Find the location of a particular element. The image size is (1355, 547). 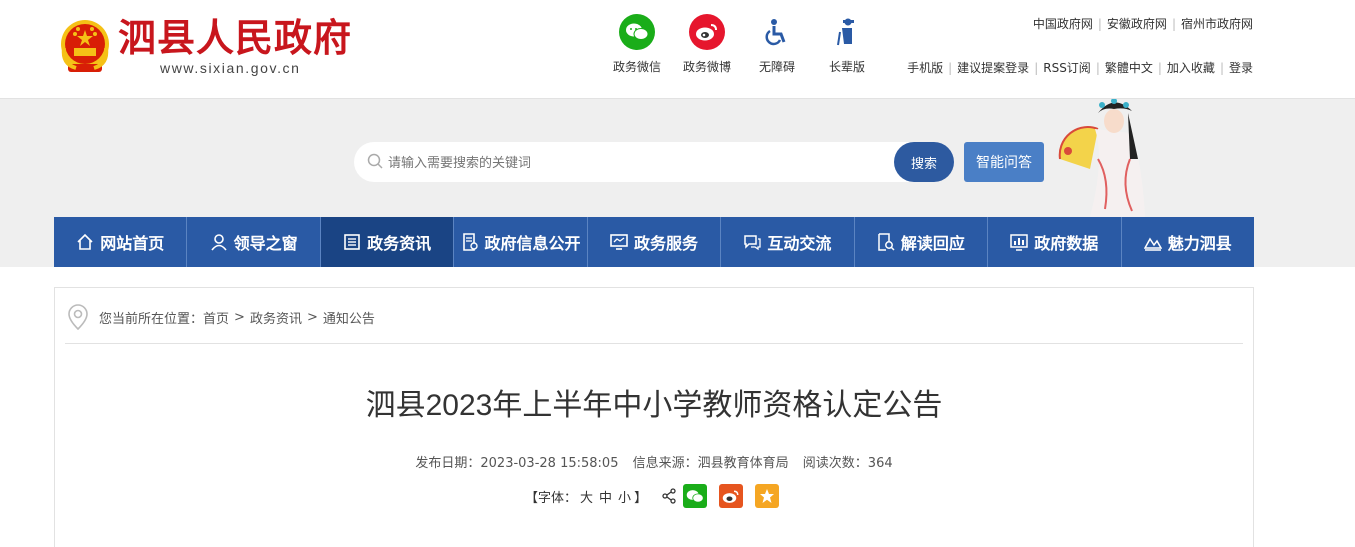

view-count: 阅读次数：364 is located at coordinates (848, 463).